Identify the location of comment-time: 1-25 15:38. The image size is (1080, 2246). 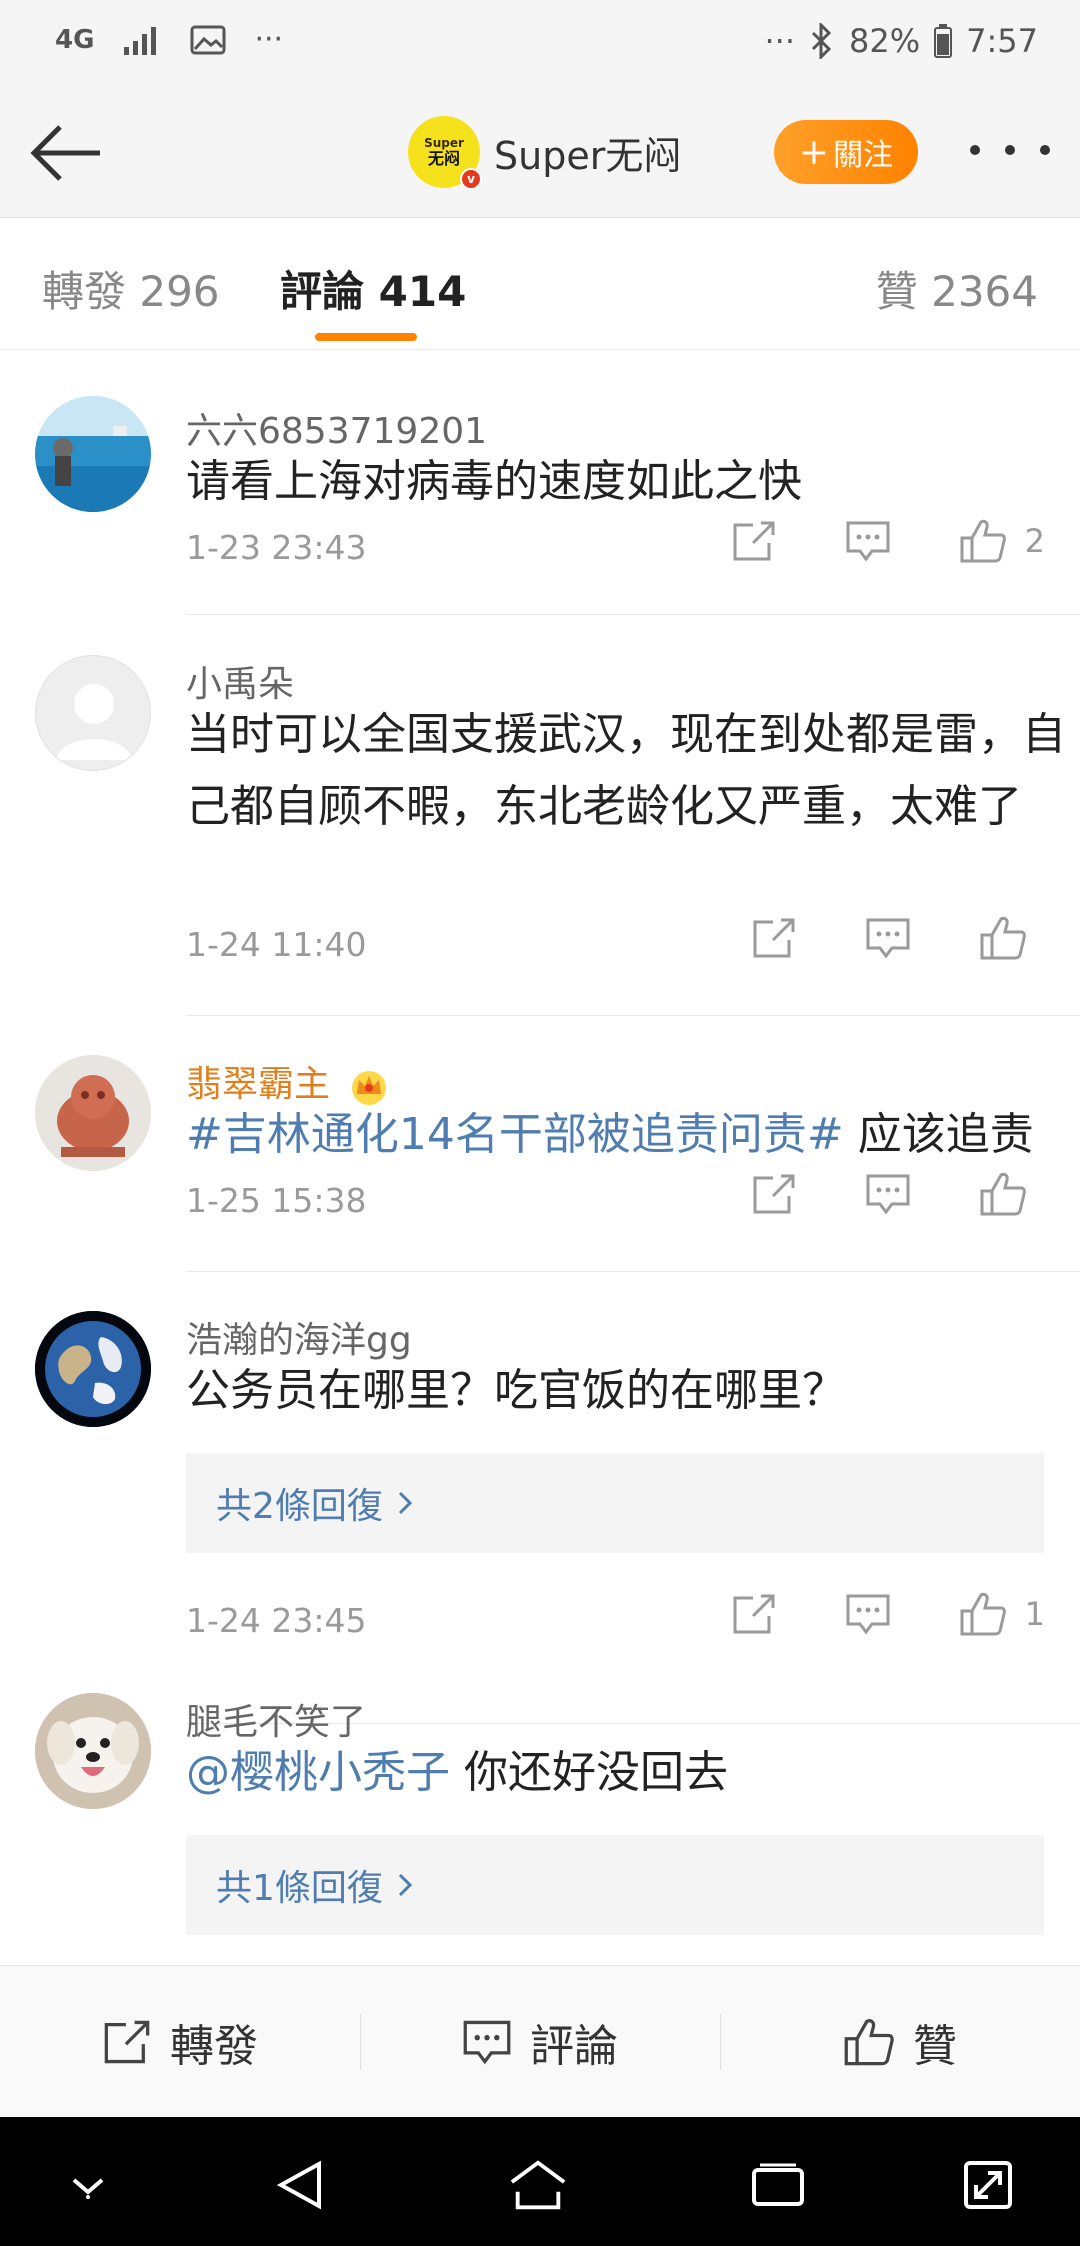
(276, 1200).